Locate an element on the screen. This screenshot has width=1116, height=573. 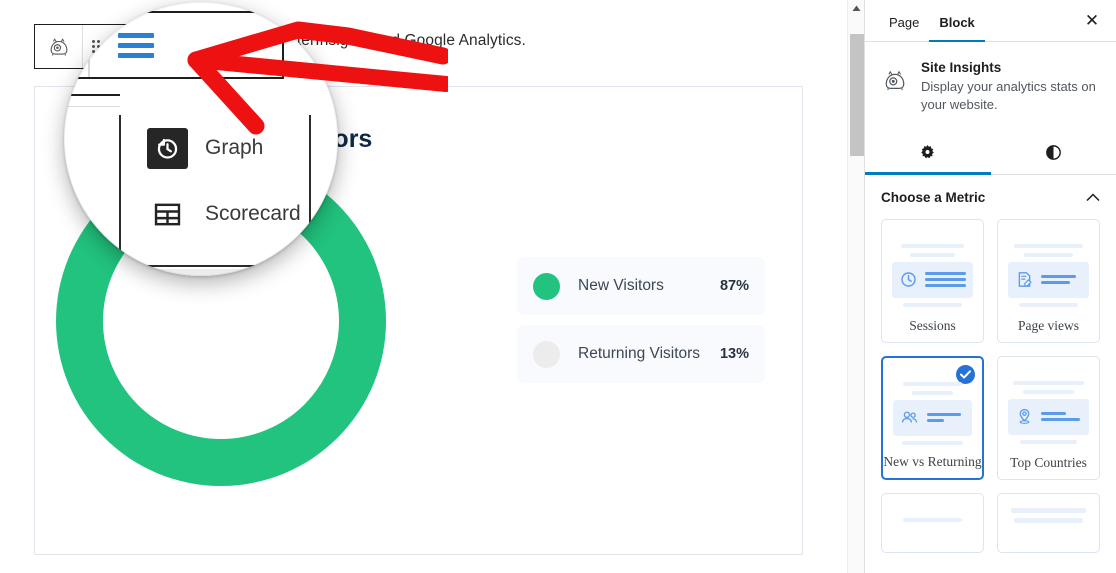
legend-item-returning-visitors: Returning Visitors 13% is located at coordinates (641, 354).